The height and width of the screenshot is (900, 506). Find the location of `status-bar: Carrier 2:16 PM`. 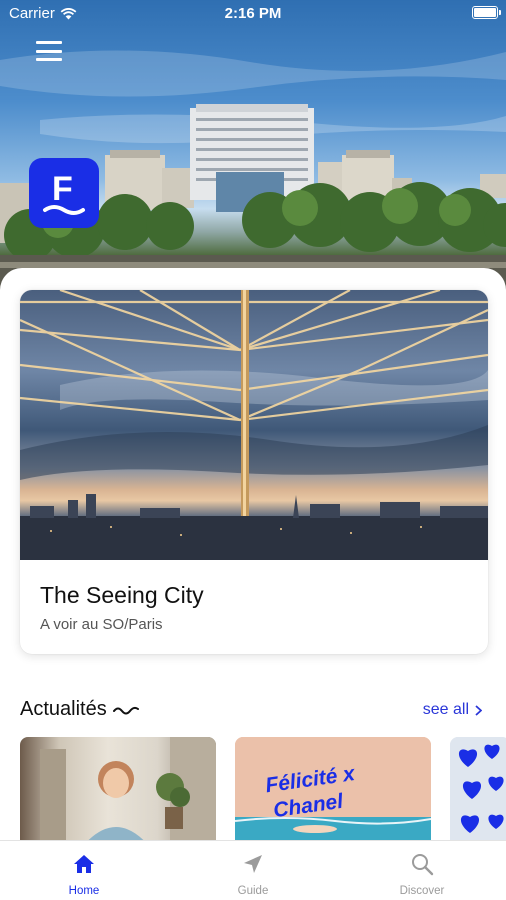

status-bar: Carrier 2:16 PM is located at coordinates (253, 14).